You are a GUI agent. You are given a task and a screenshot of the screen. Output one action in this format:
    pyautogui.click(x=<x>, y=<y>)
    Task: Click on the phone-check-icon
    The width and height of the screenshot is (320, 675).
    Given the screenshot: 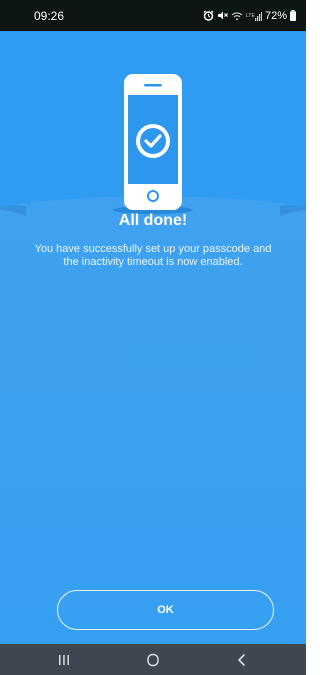 What is the action you would take?
    pyautogui.click(x=153, y=144)
    